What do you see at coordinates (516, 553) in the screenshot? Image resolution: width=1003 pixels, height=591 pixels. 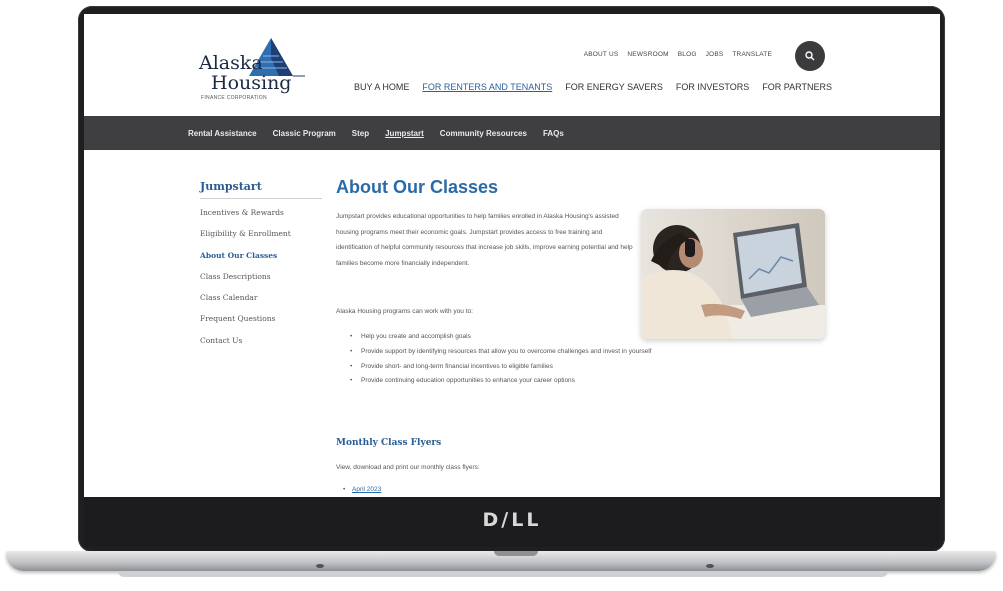 I see `laptop-lid-notch` at bounding box center [516, 553].